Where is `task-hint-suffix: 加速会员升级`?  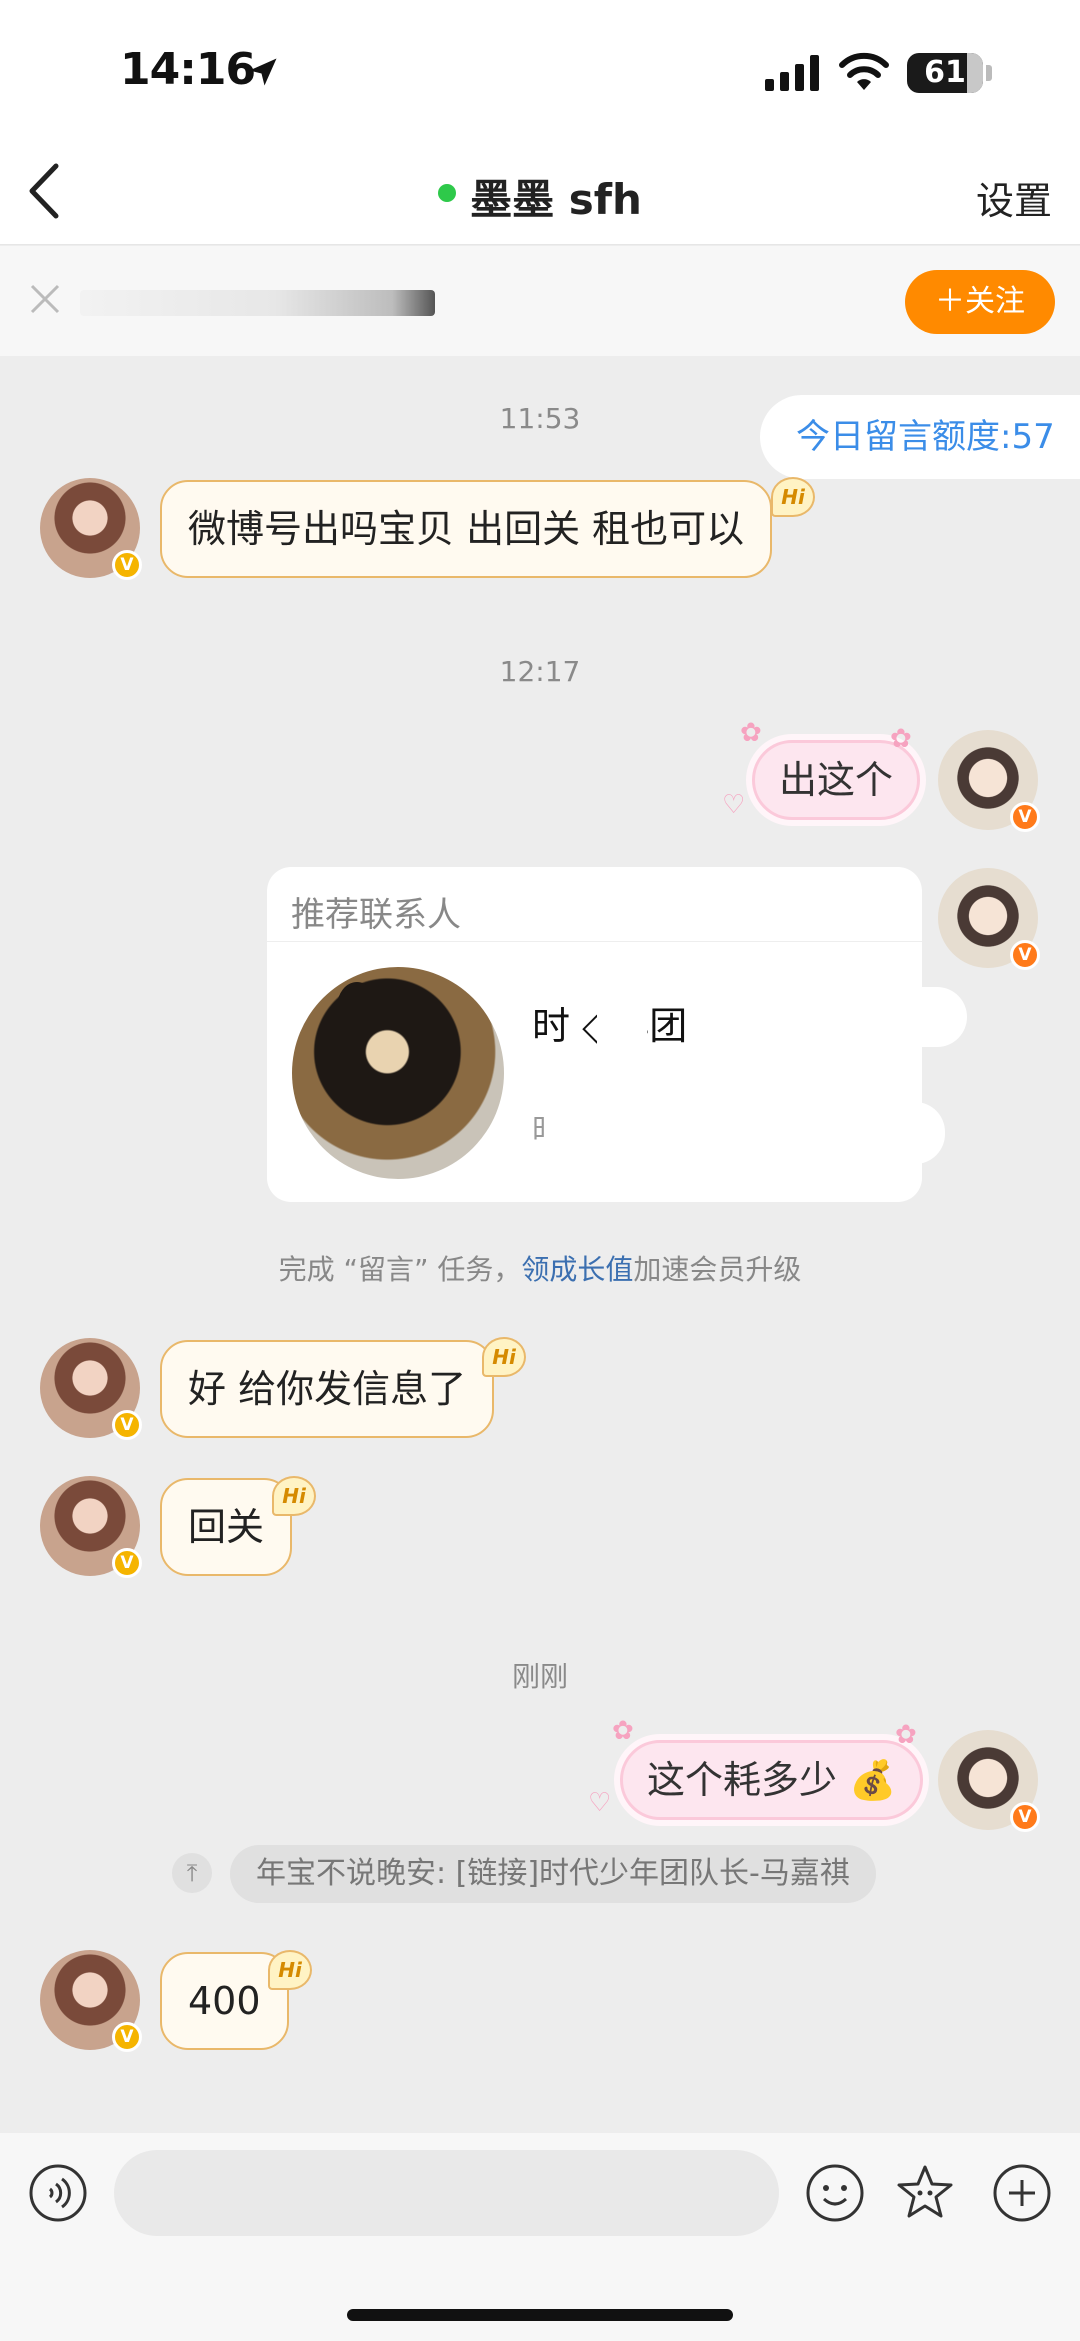 task-hint-suffix: 加速会员升级 is located at coordinates (717, 1269).